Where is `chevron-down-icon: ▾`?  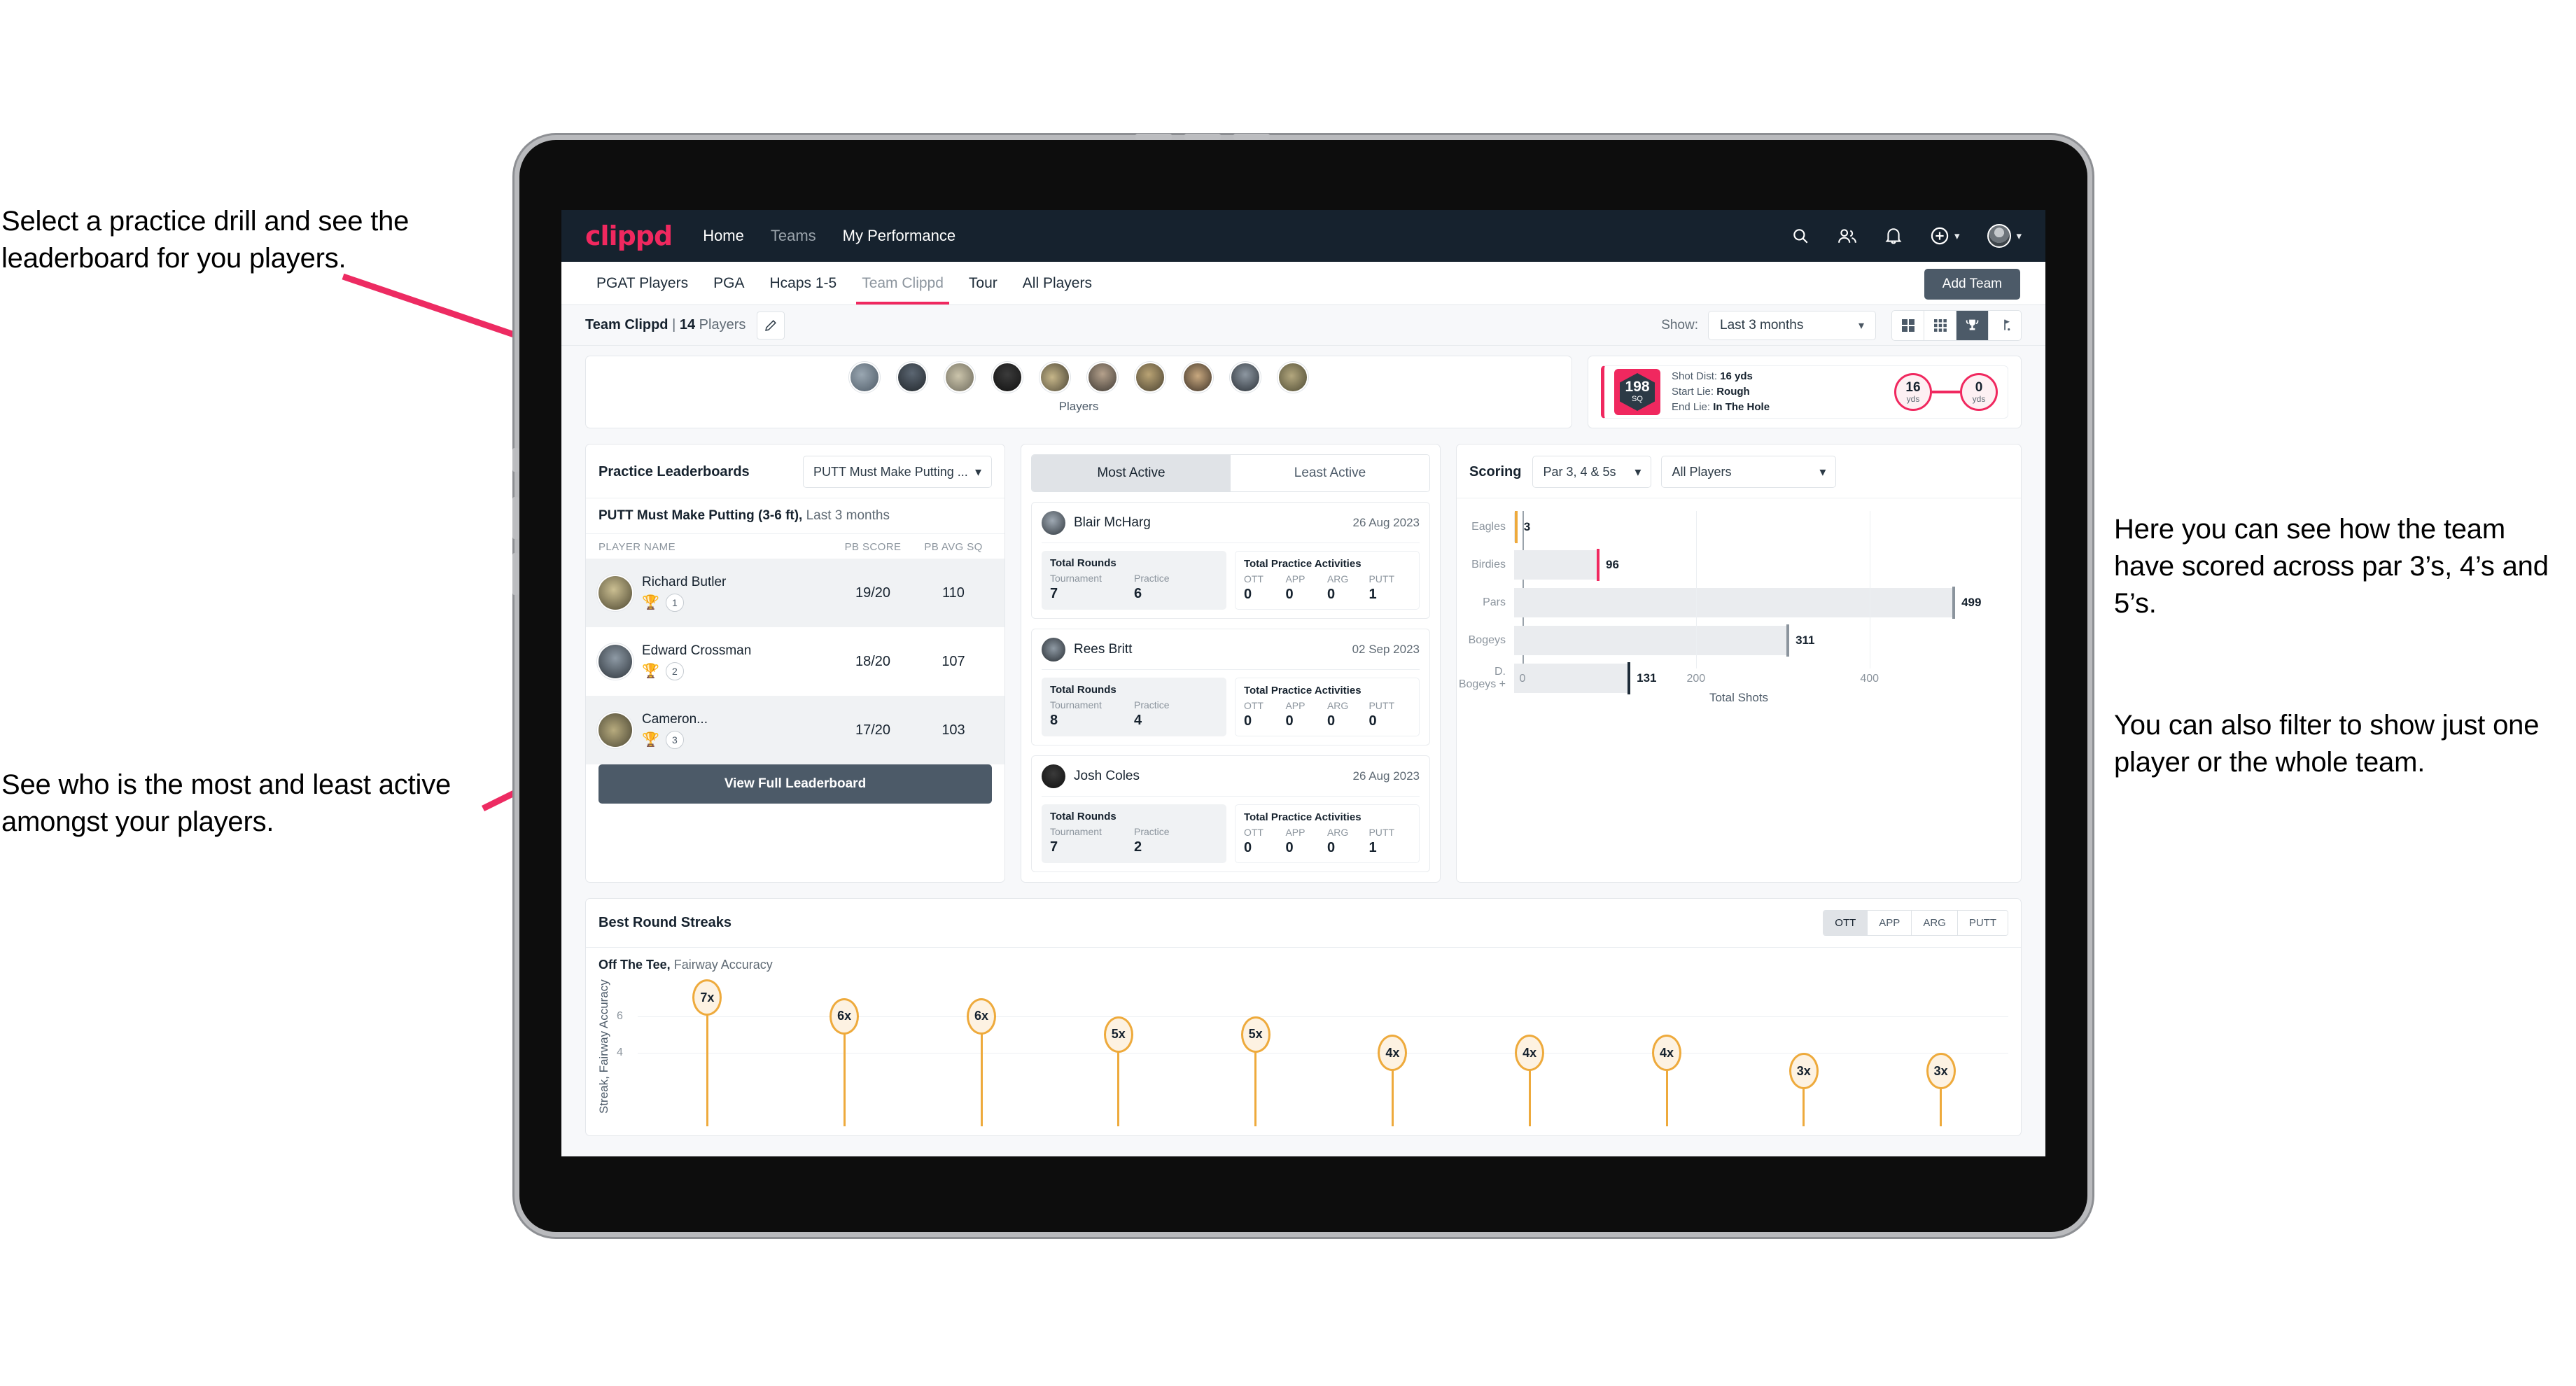
chevron-down-icon: ▾ is located at coordinates (1822, 471).